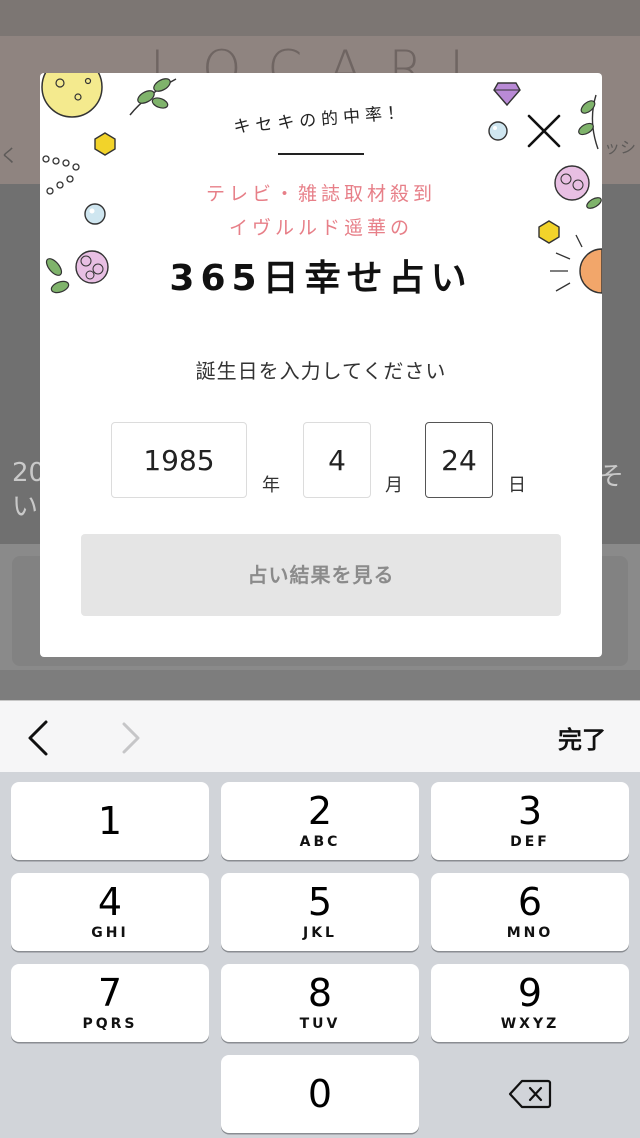 The image size is (640, 1138). I want to click on key-3: 3 DEF, so click(530, 821).